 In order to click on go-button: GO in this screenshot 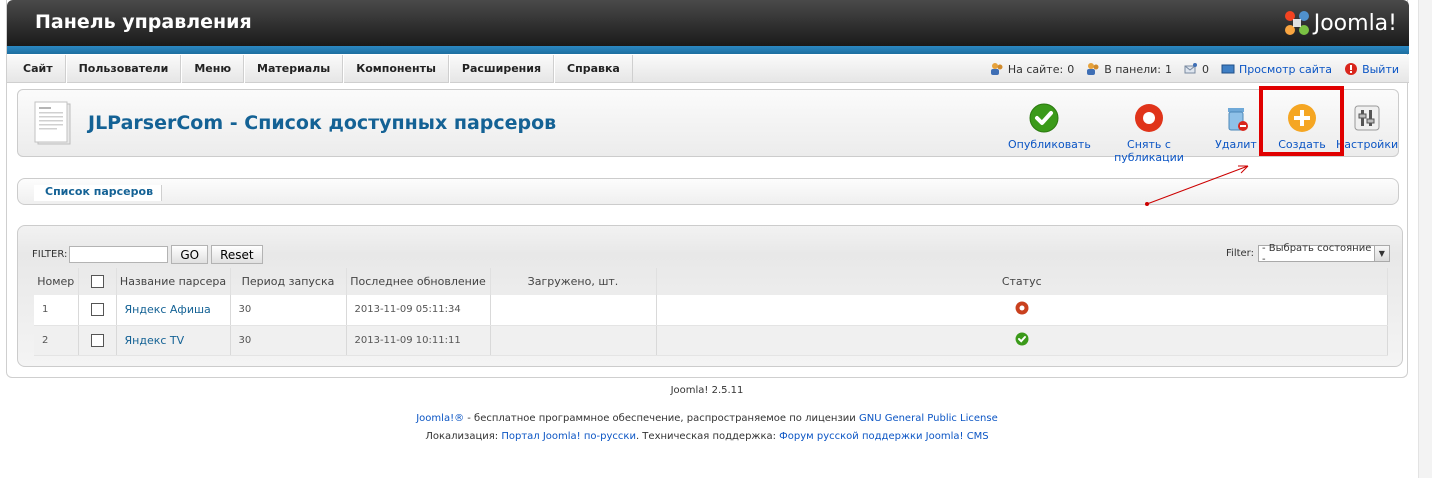, I will do `click(190, 254)`.